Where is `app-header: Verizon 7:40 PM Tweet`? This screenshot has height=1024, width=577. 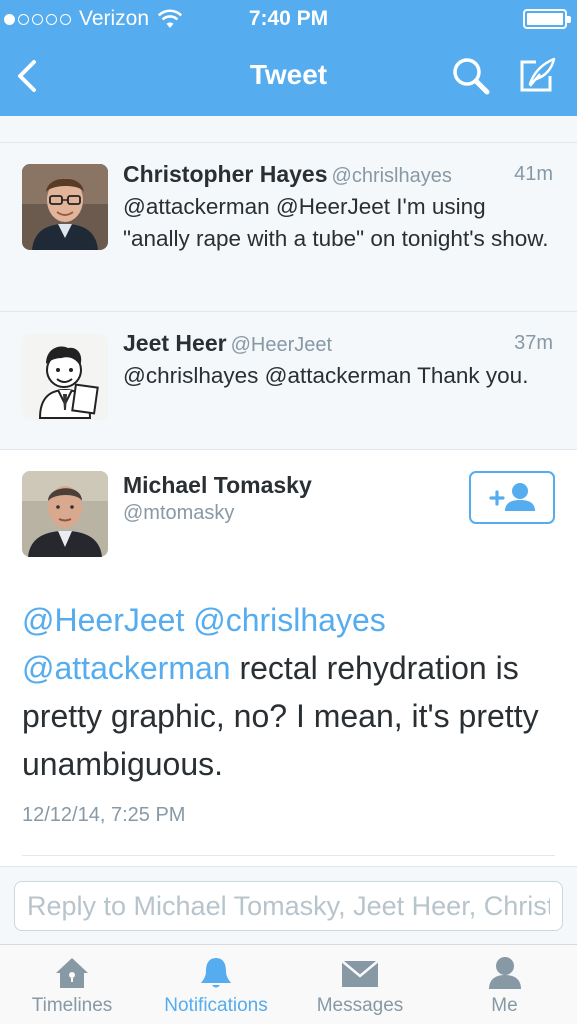
app-header: Verizon 7:40 PM Tweet is located at coordinates (288, 58).